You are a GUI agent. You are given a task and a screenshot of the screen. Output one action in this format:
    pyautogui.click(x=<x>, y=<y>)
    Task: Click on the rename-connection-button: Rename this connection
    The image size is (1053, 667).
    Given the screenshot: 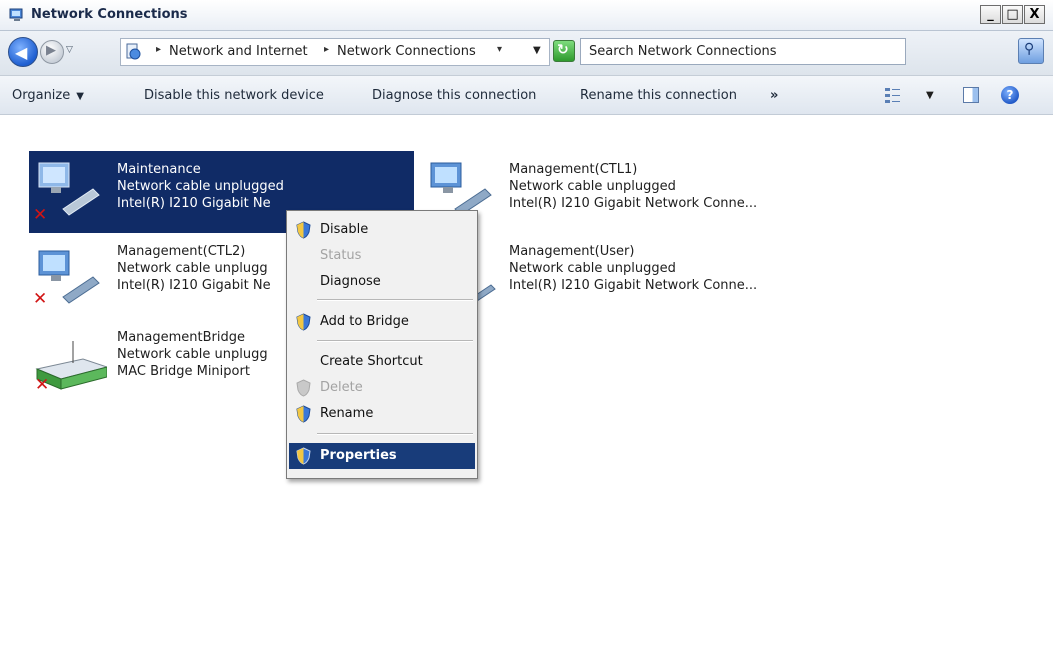 What is the action you would take?
    pyautogui.click(x=658, y=95)
    